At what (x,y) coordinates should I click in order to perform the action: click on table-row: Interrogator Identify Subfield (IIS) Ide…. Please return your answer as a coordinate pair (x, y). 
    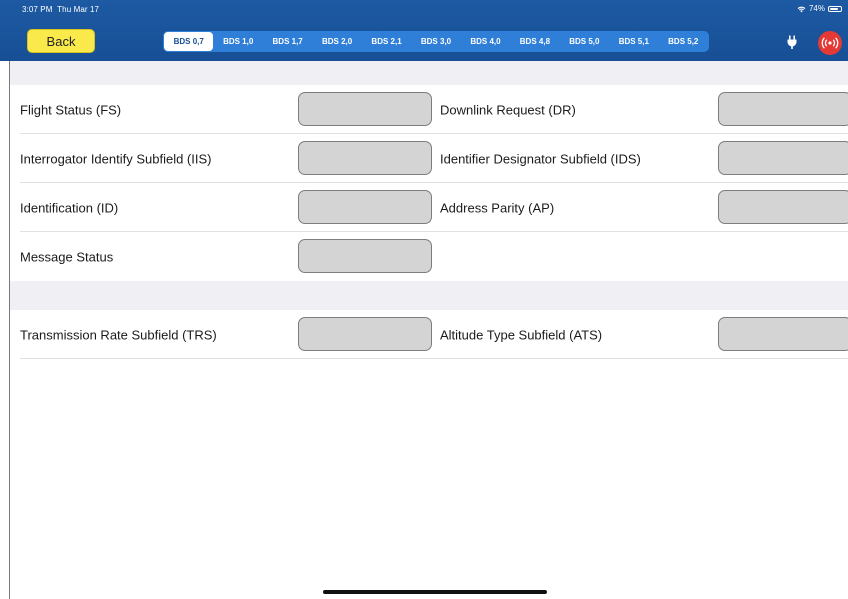
    Looking at the image, I should click on (429, 158).